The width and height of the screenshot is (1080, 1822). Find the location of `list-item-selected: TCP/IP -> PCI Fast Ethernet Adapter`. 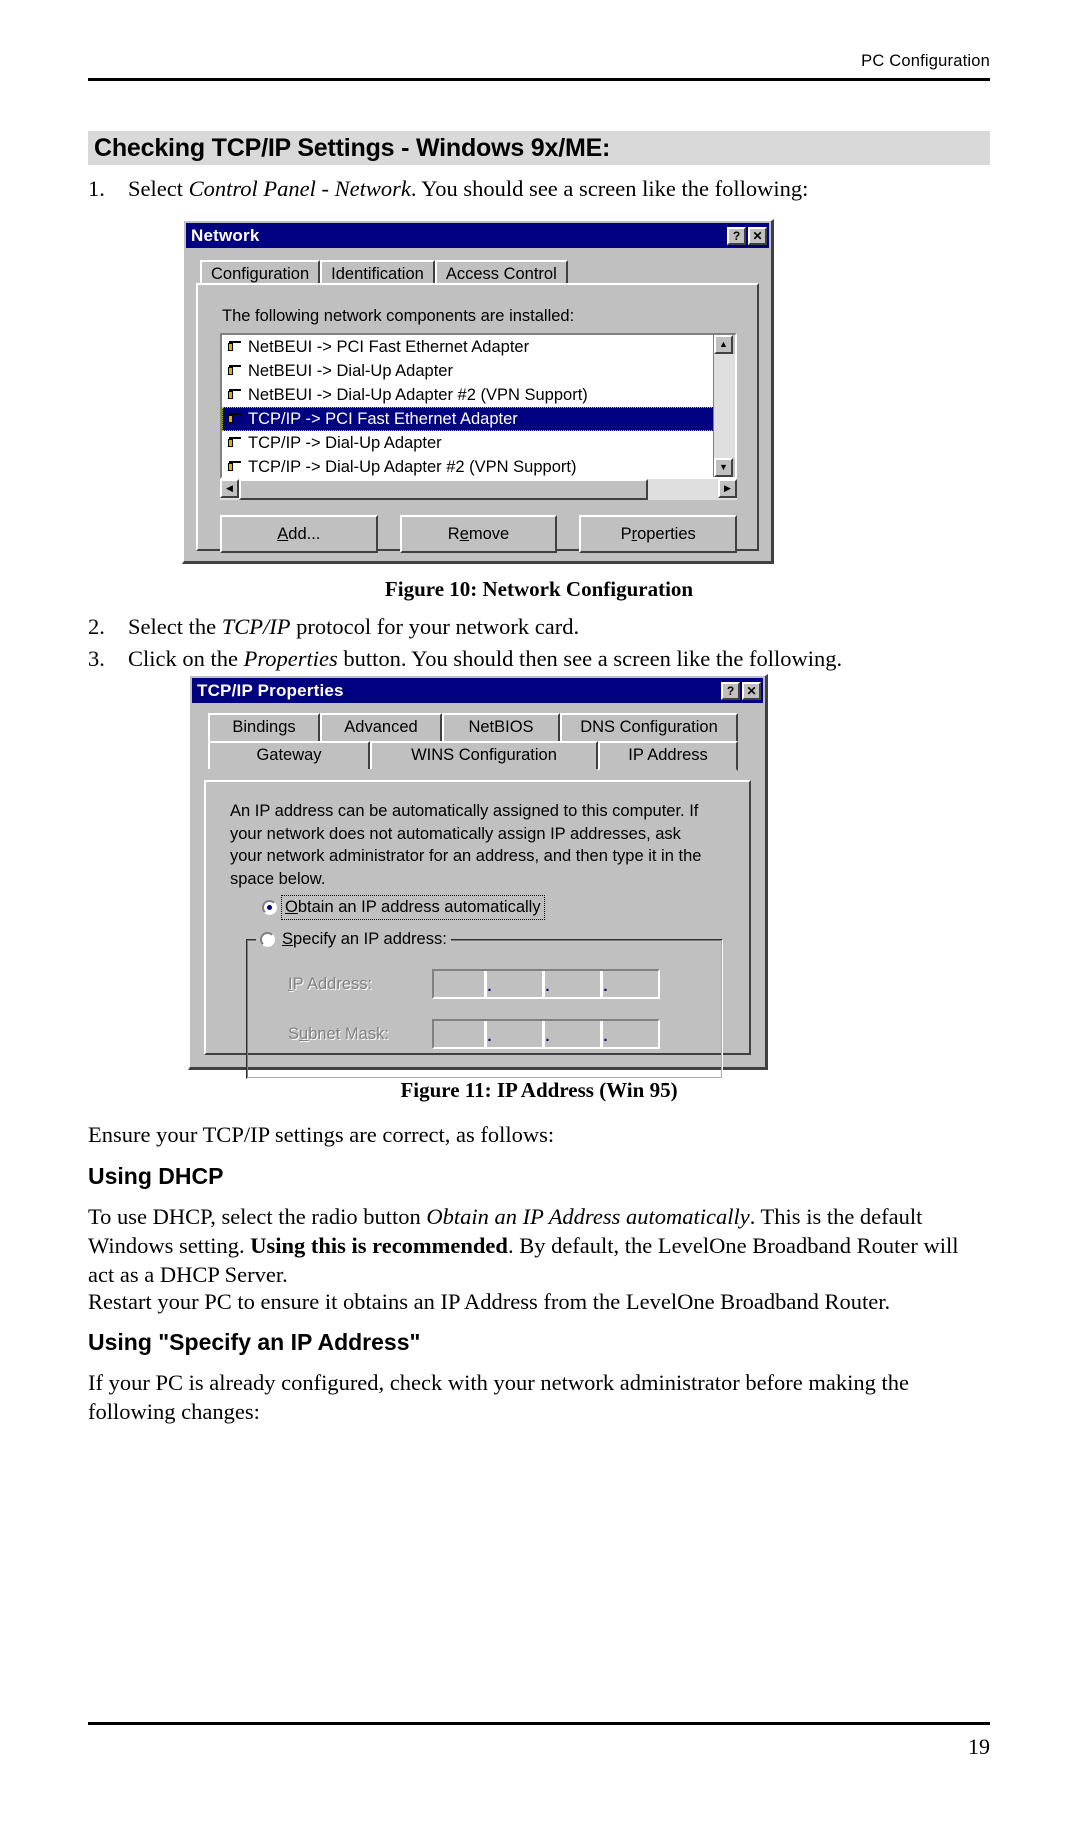

list-item-selected: TCP/IP -> PCI Fast Ethernet Adapter is located at coordinates (468, 419).